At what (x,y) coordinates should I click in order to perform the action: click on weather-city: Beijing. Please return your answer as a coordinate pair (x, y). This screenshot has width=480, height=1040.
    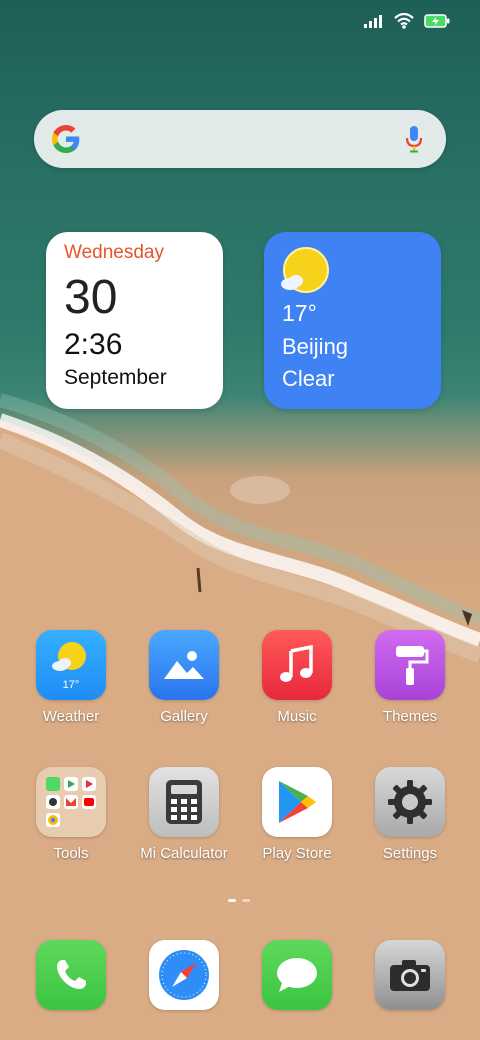
    Looking at the image, I should click on (315, 346).